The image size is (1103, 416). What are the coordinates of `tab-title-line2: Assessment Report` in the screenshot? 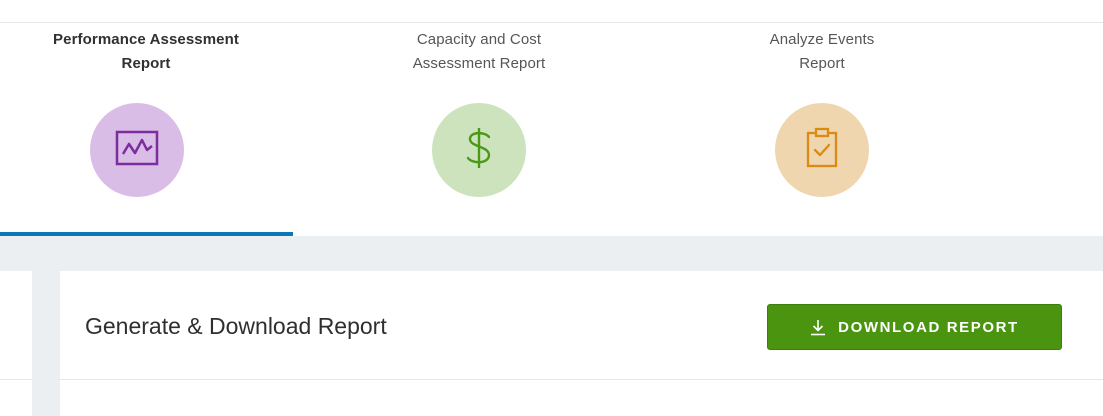 It's located at (479, 63).